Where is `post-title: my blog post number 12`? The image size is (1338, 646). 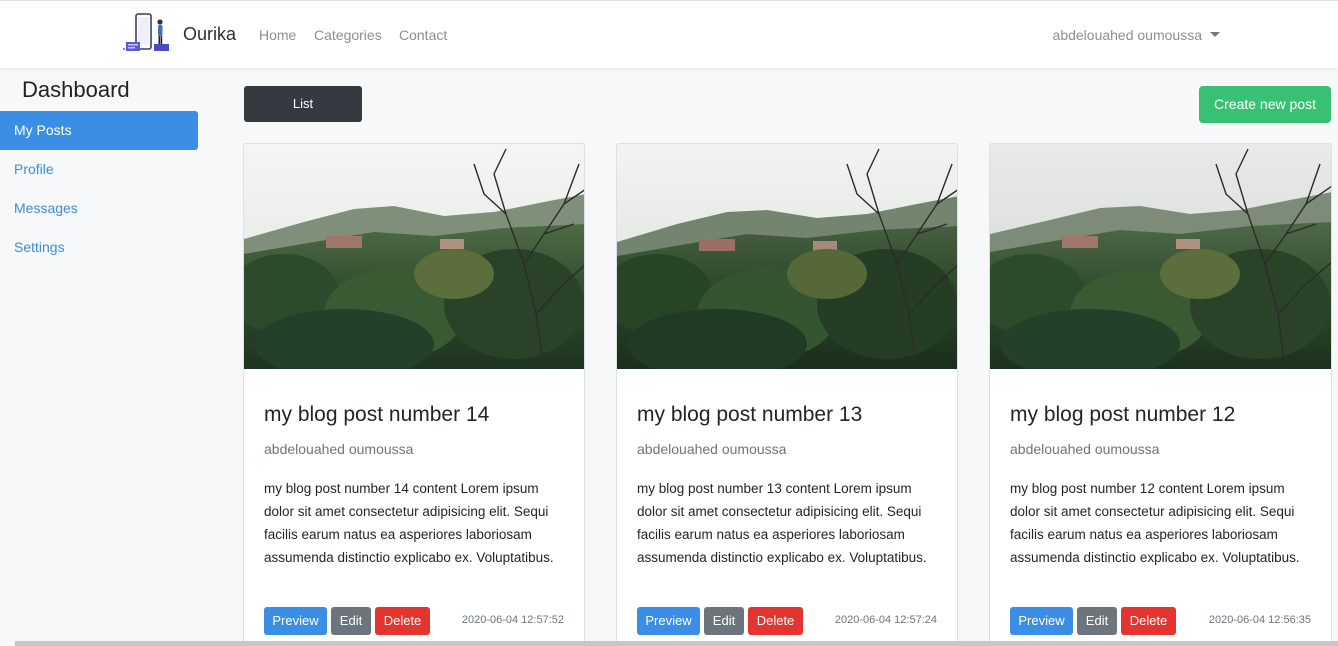
post-title: my blog post number 12 is located at coordinates (1123, 414).